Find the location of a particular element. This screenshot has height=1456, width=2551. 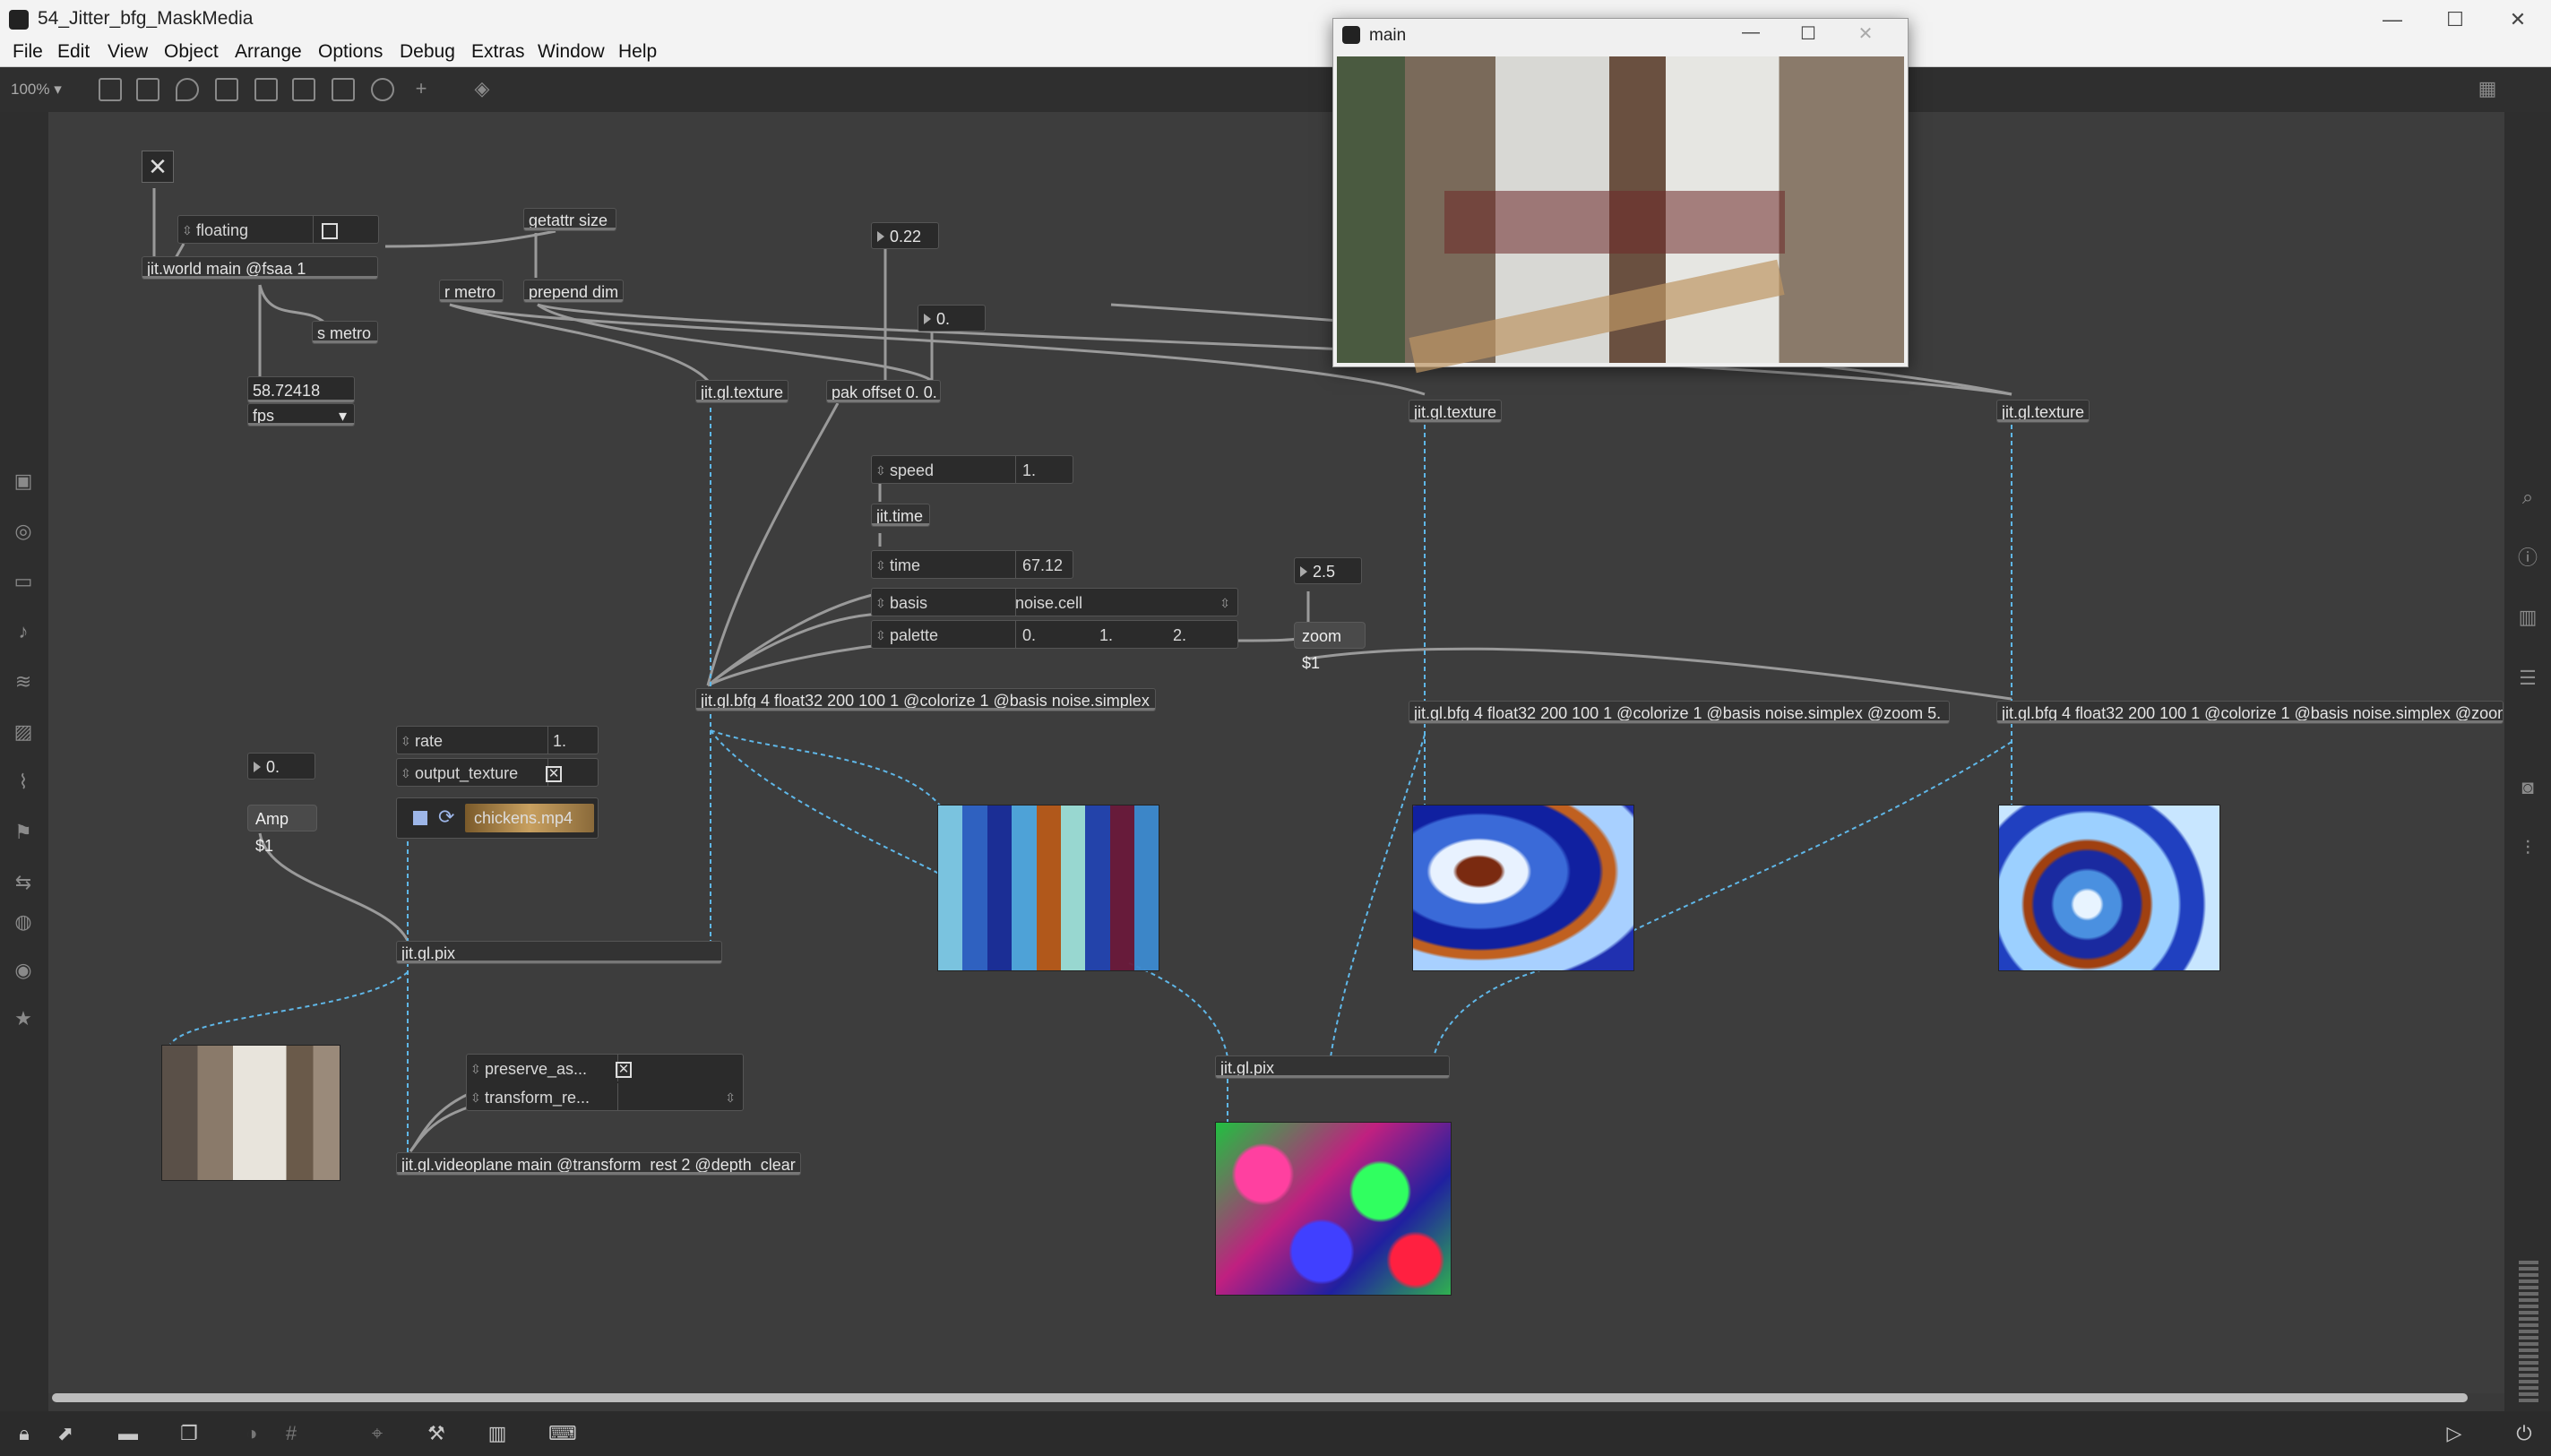

speed-attr: speed 1. is located at coordinates (972, 470).